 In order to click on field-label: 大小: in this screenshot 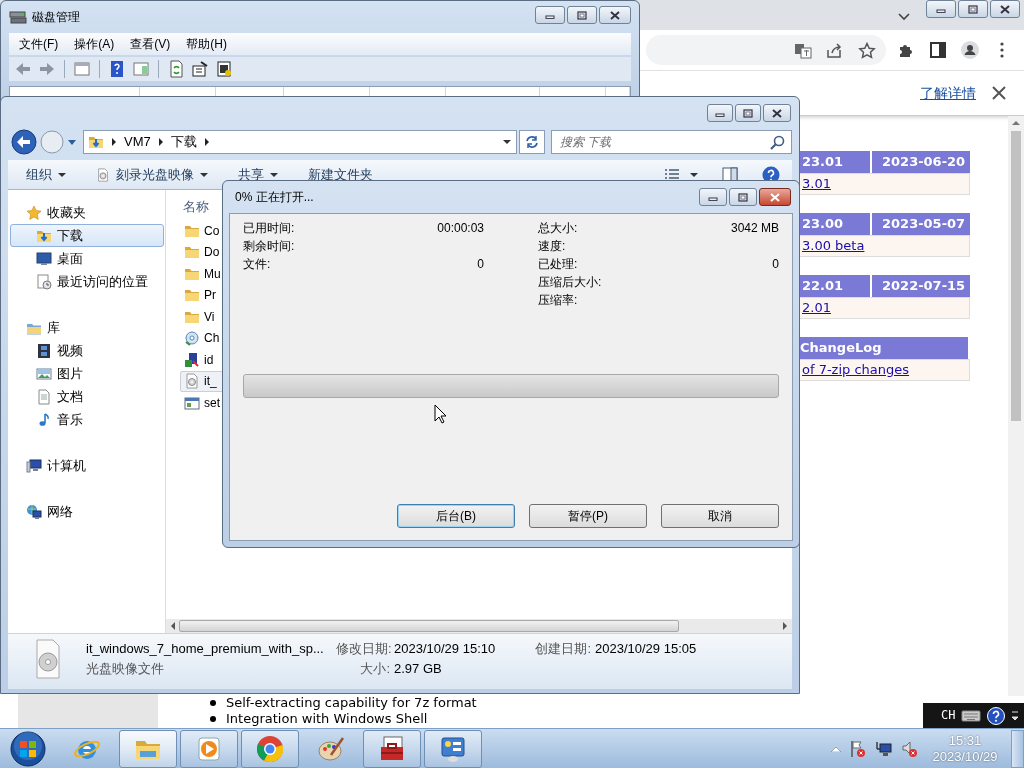, I will do `click(374, 669)`.